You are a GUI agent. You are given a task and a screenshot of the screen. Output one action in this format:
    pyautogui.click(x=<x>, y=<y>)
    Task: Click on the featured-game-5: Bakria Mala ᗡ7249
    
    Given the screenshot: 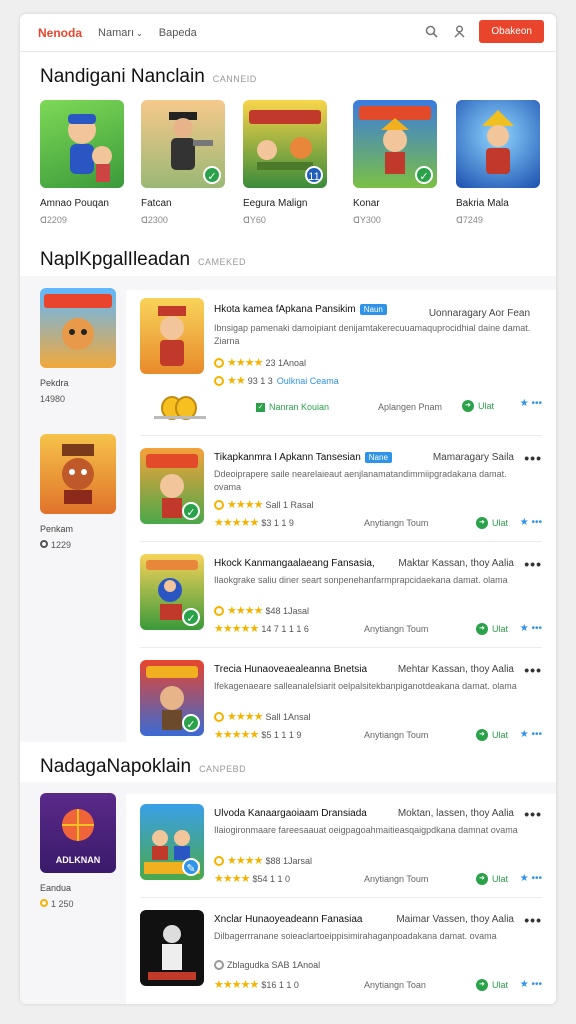 What is the action you would take?
    pyautogui.click(x=498, y=163)
    